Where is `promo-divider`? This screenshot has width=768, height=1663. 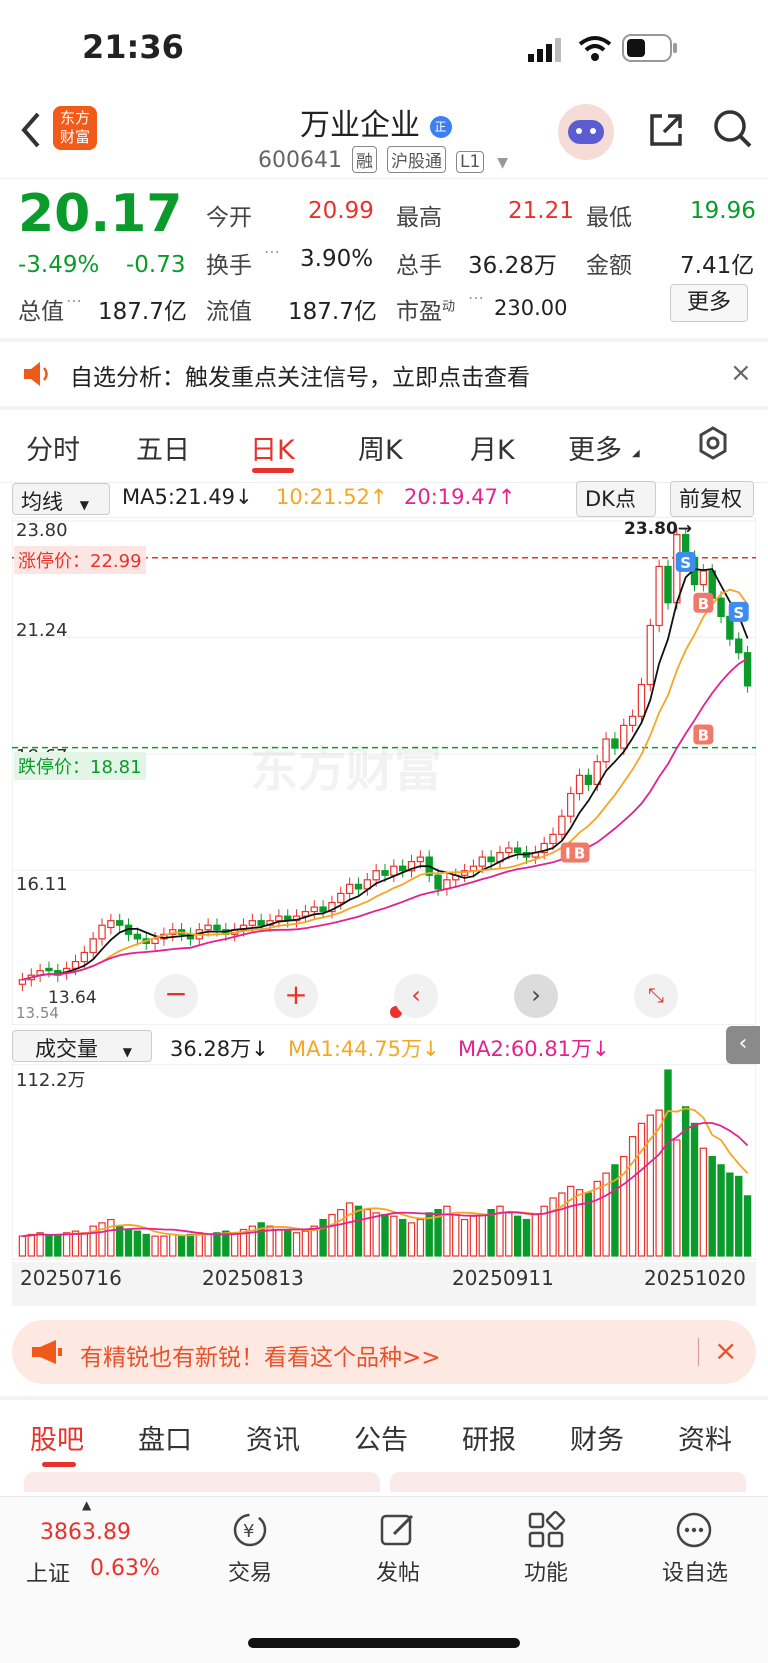 promo-divider is located at coordinates (698, 1352).